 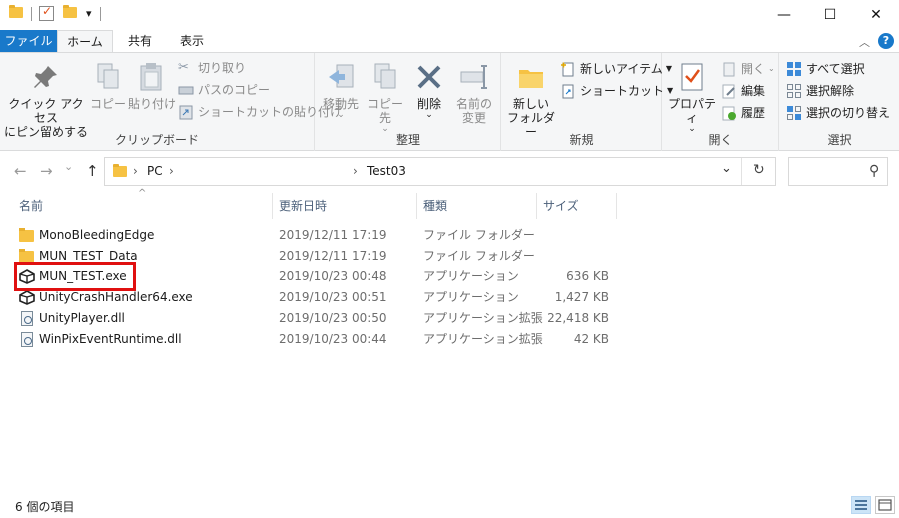 What do you see at coordinates (720, 140) in the screenshot?
I see `open-group-label: 開く` at bounding box center [720, 140].